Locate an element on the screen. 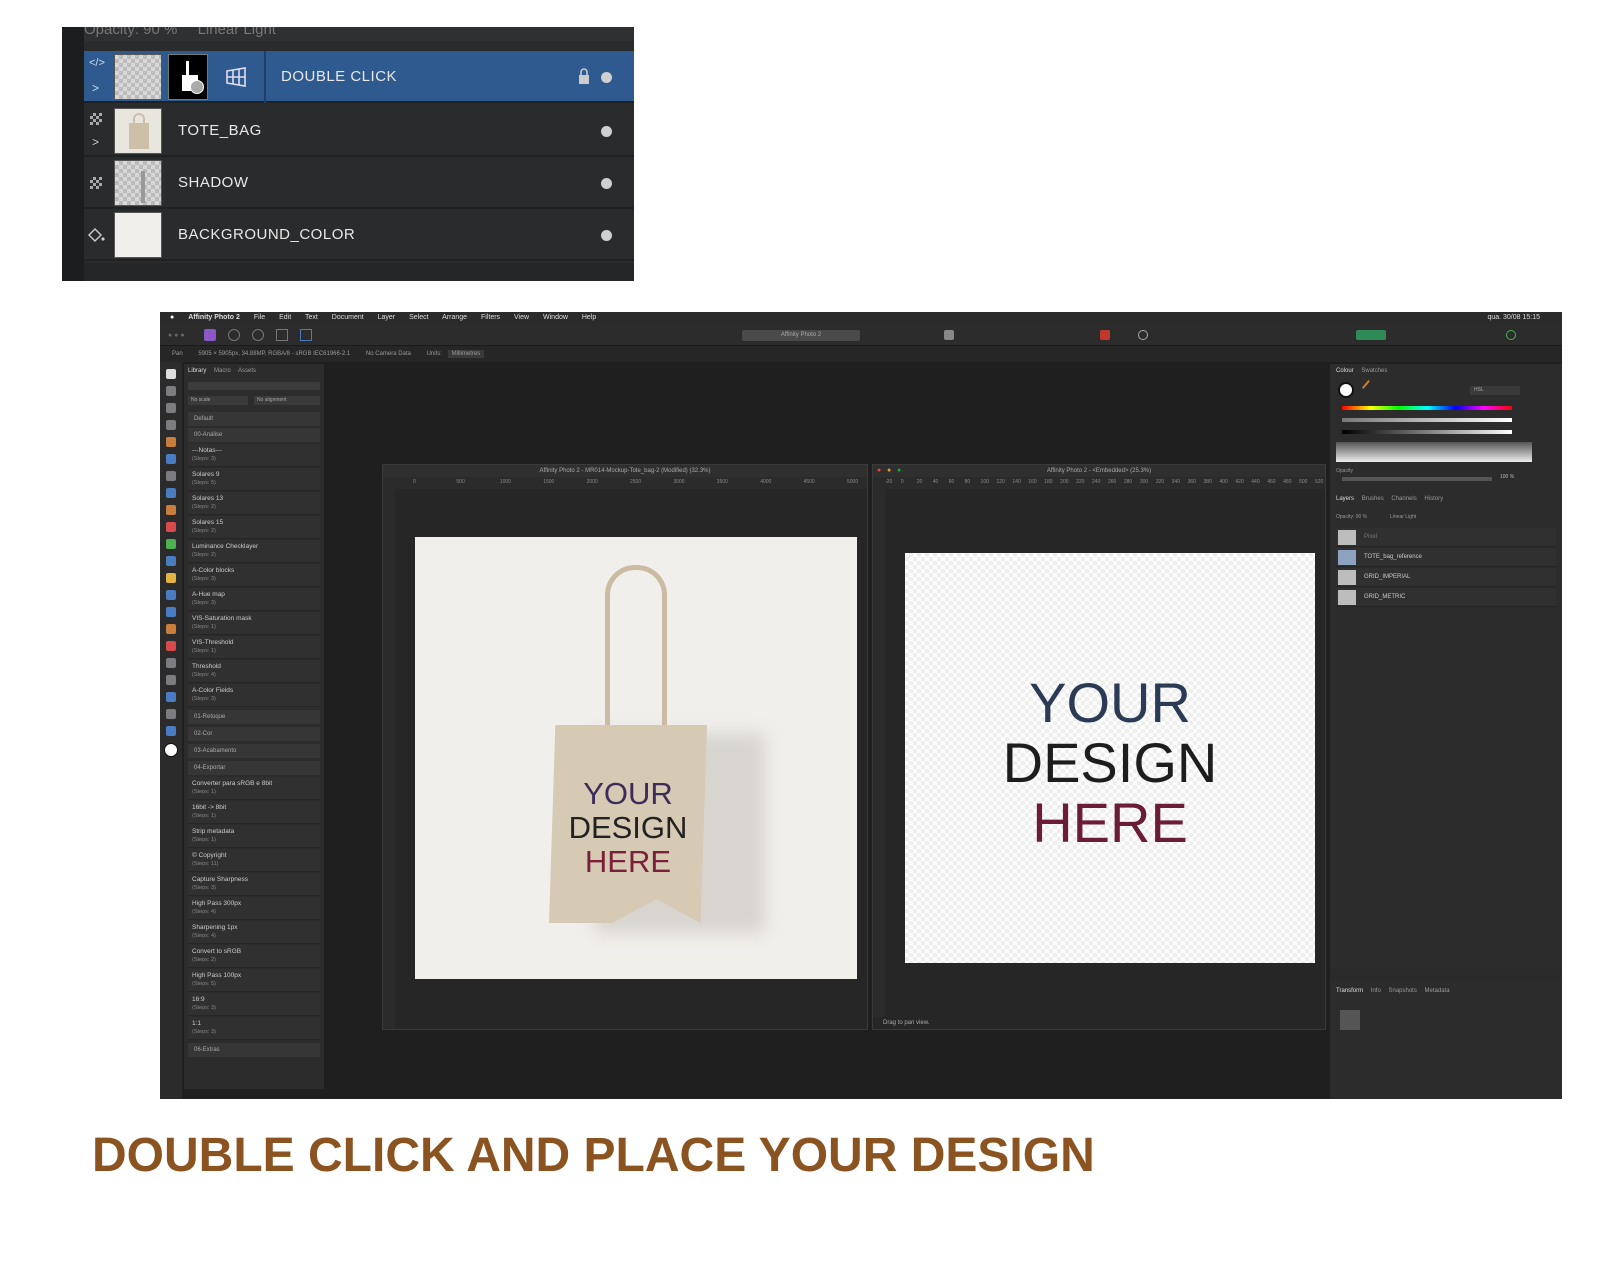 This screenshot has width=1600, height=1270. macro-item: A-Color Fields (Steps: 3) is located at coordinates (254, 695).